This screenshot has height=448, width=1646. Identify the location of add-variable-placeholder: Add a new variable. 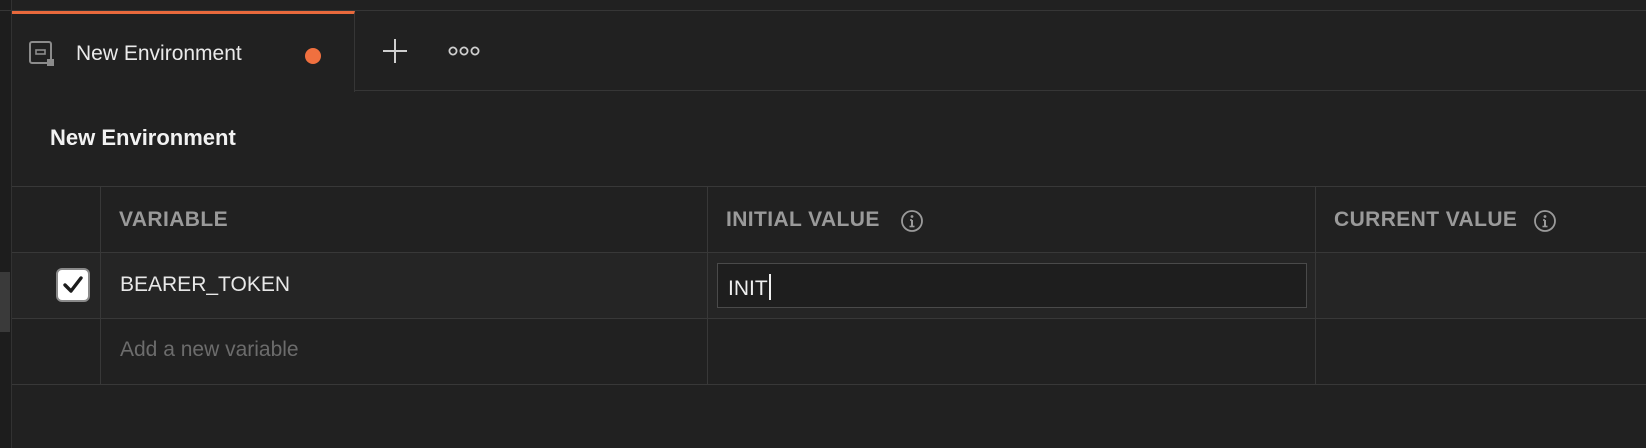
(209, 350).